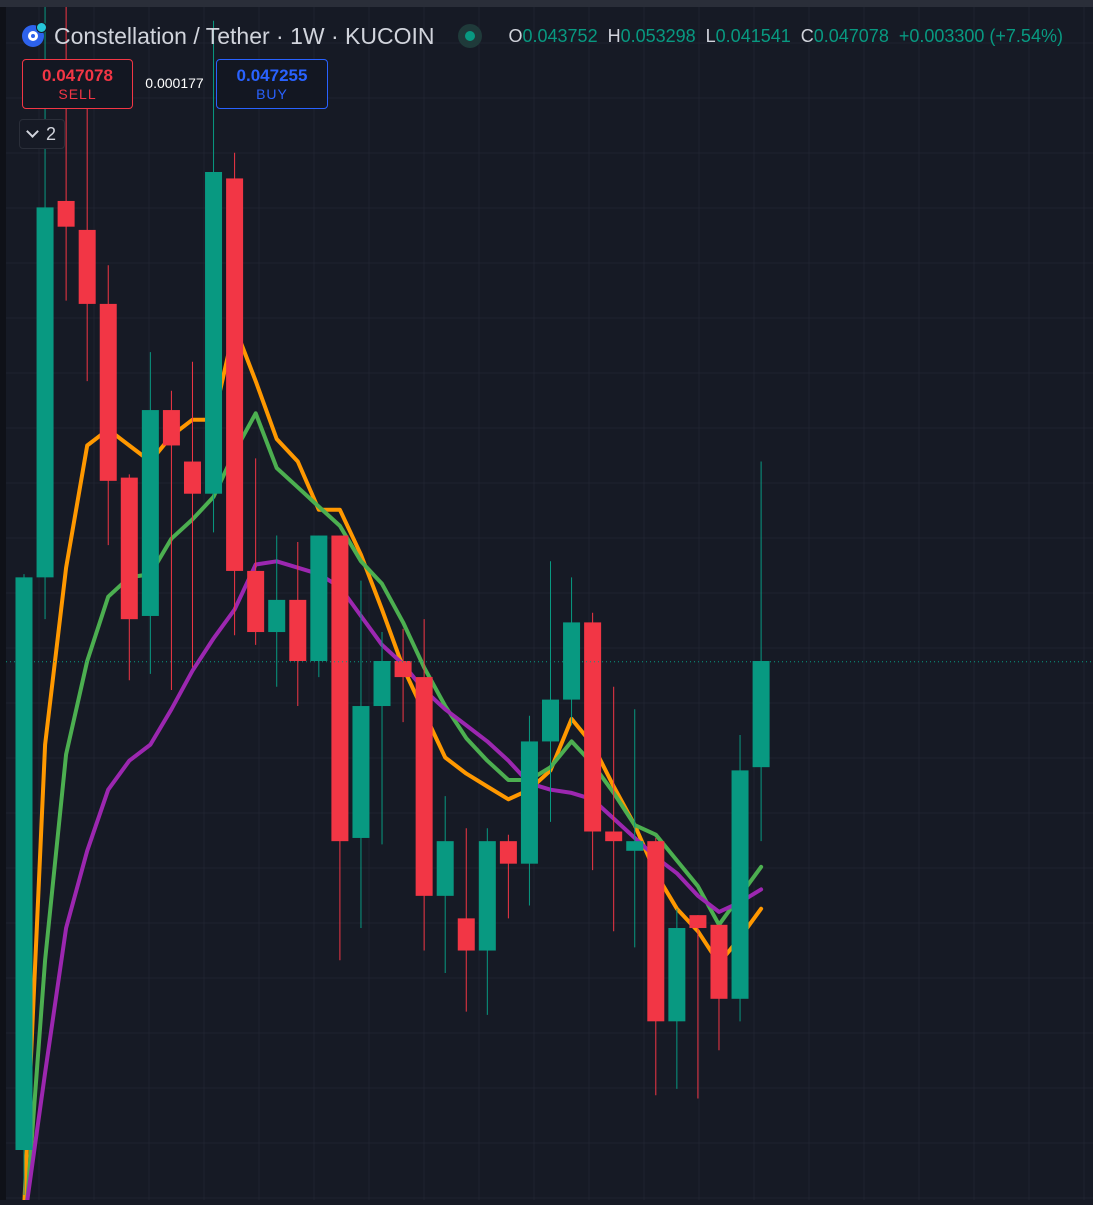  I want to click on sell-label: SELL, so click(77, 93).